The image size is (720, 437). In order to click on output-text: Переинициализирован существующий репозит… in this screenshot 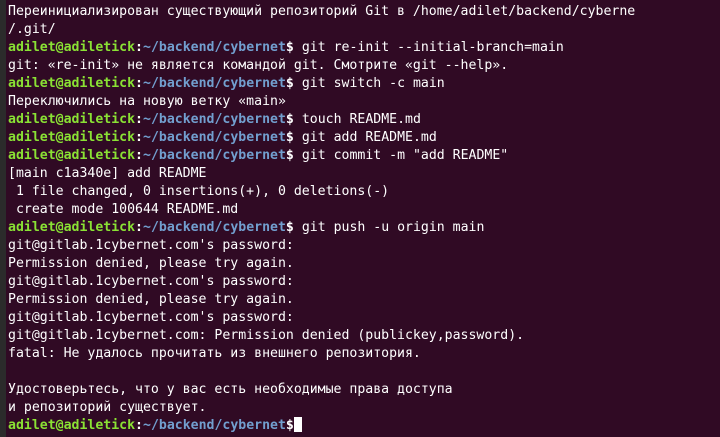, I will do `click(322, 11)`.